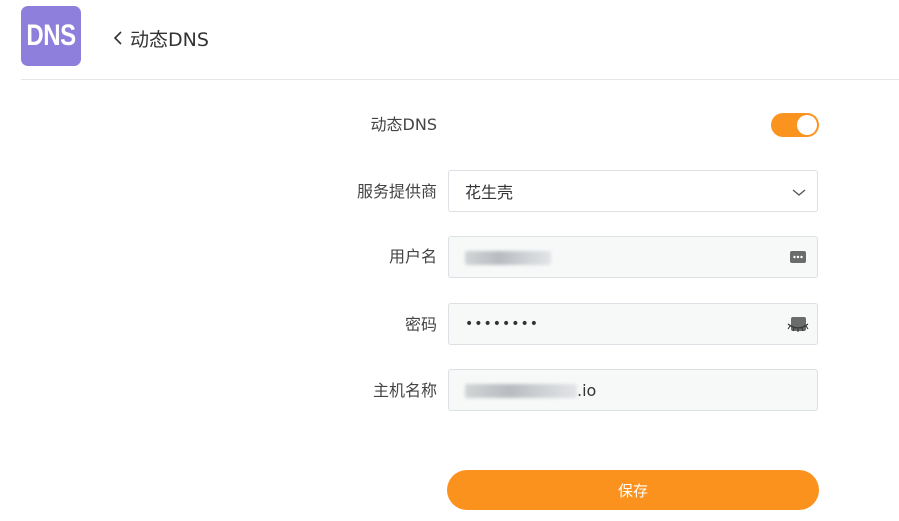 This screenshot has height=521, width=899. I want to click on password-hidden-icon, so click(798, 324).